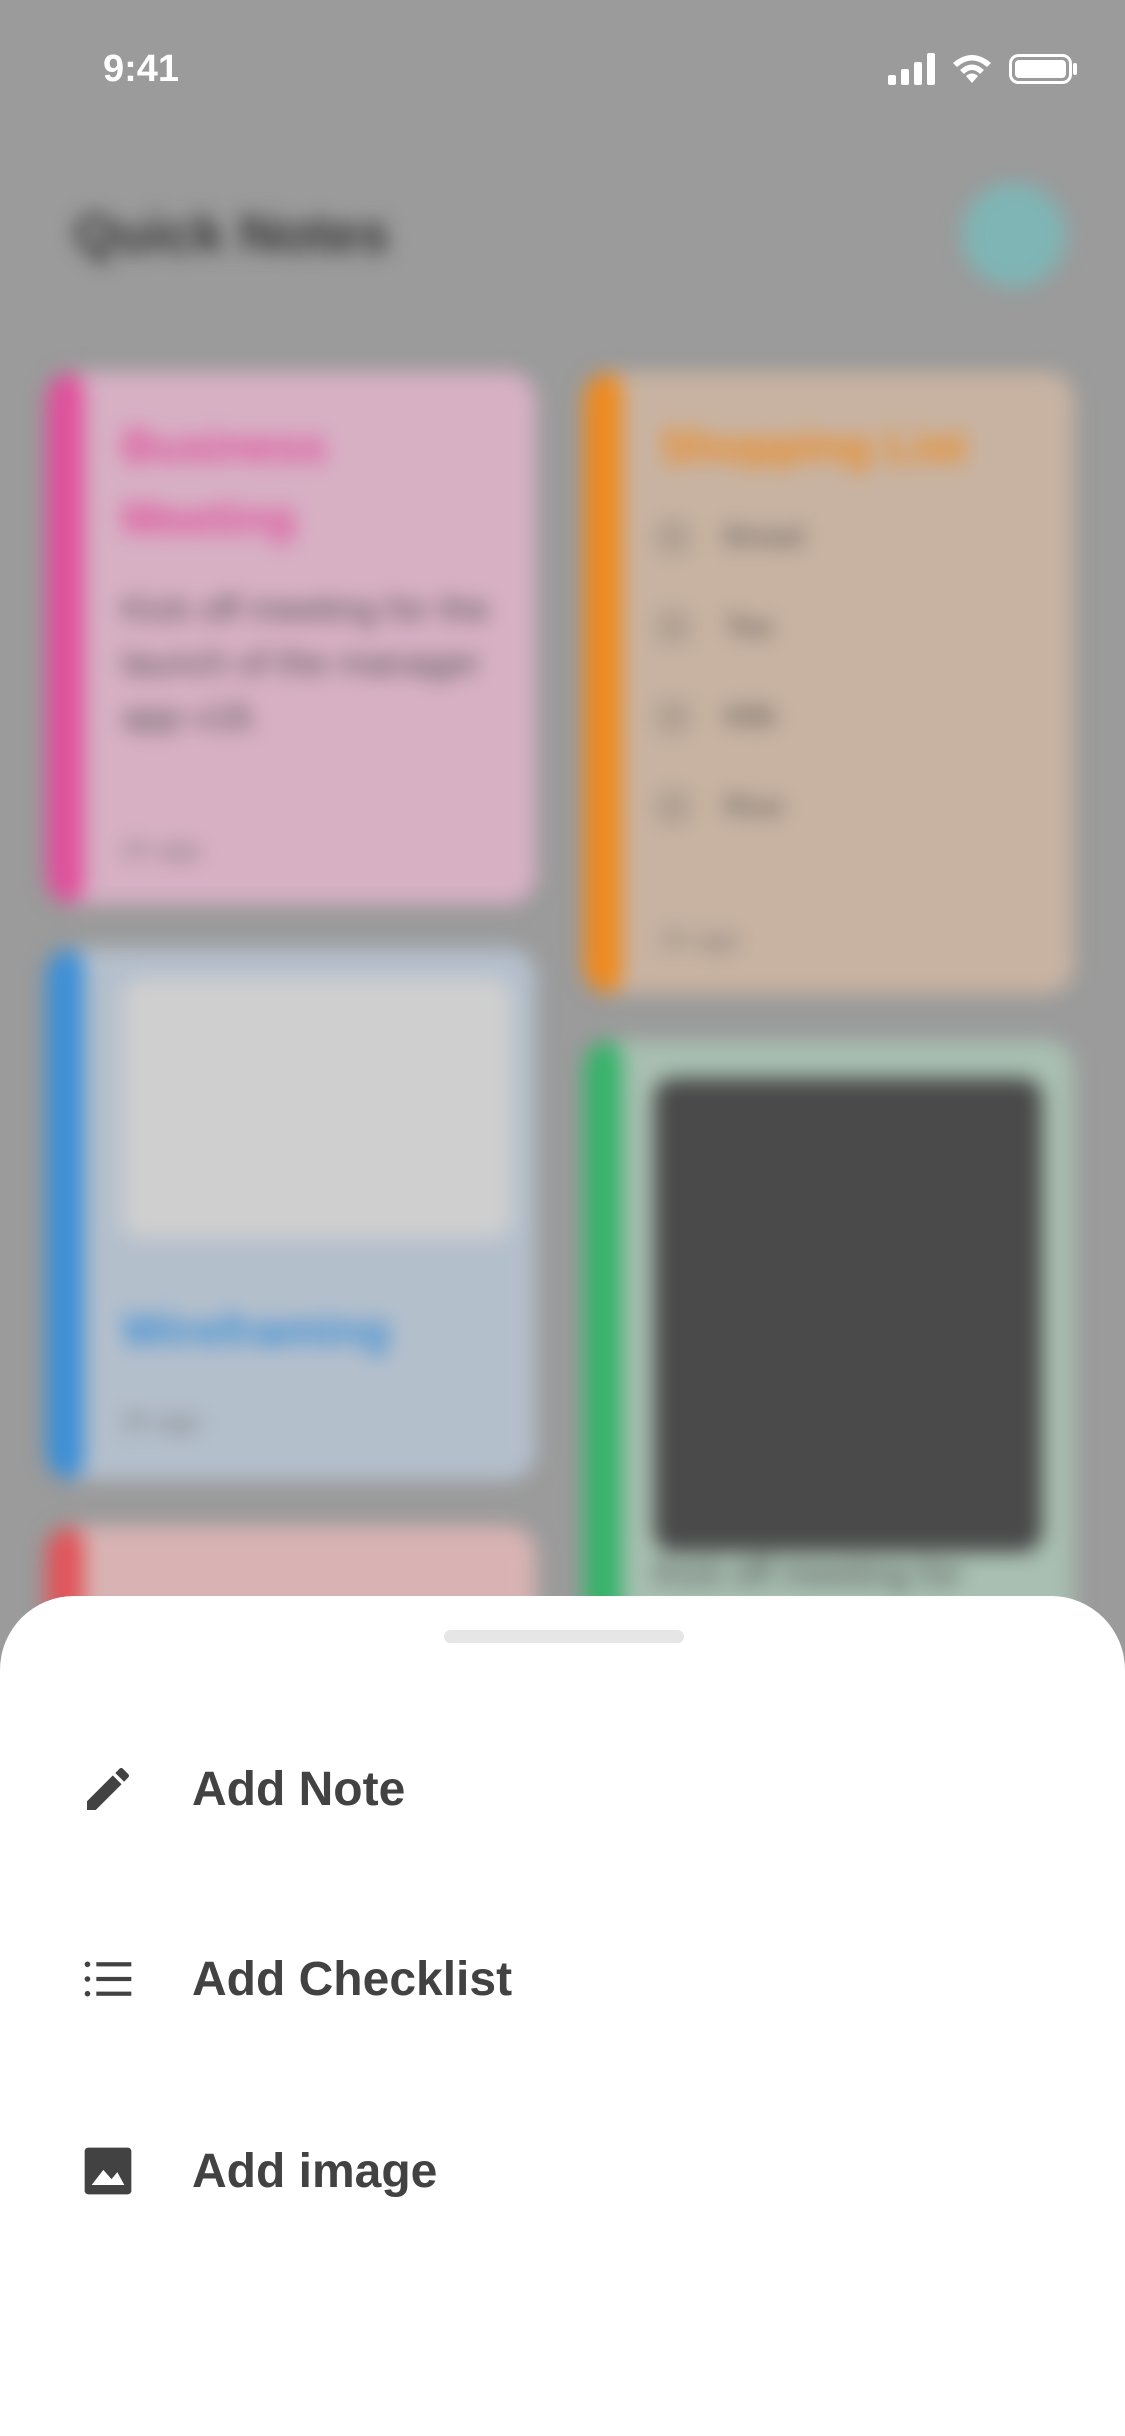  What do you see at coordinates (813, 446) in the screenshot?
I see `note-title: Shopping List` at bounding box center [813, 446].